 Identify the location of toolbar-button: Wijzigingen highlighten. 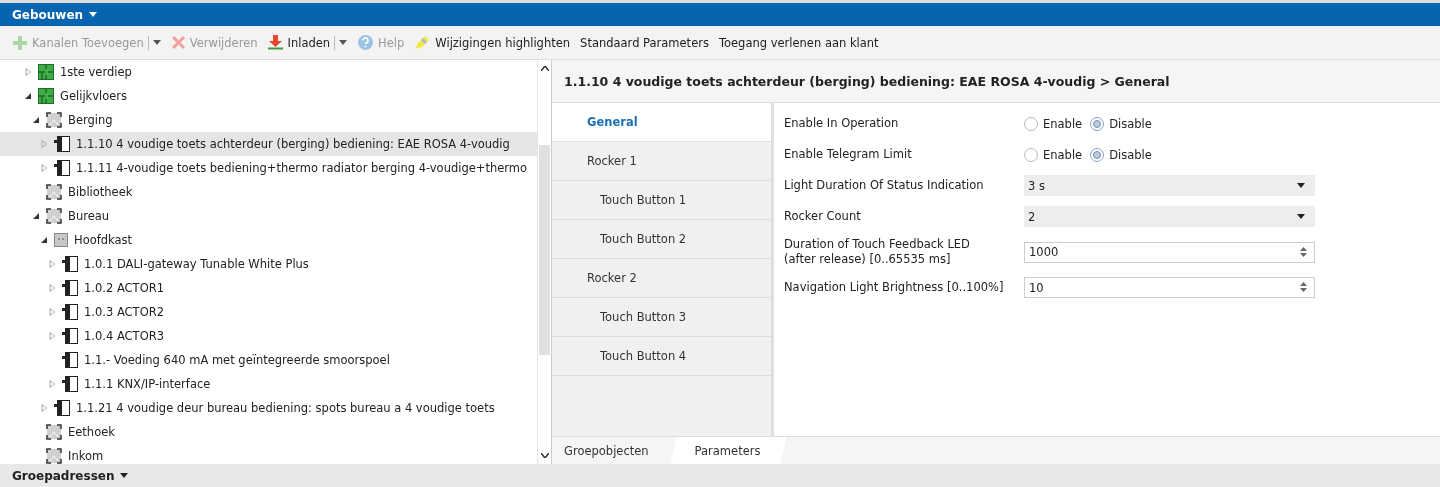
(492, 42).